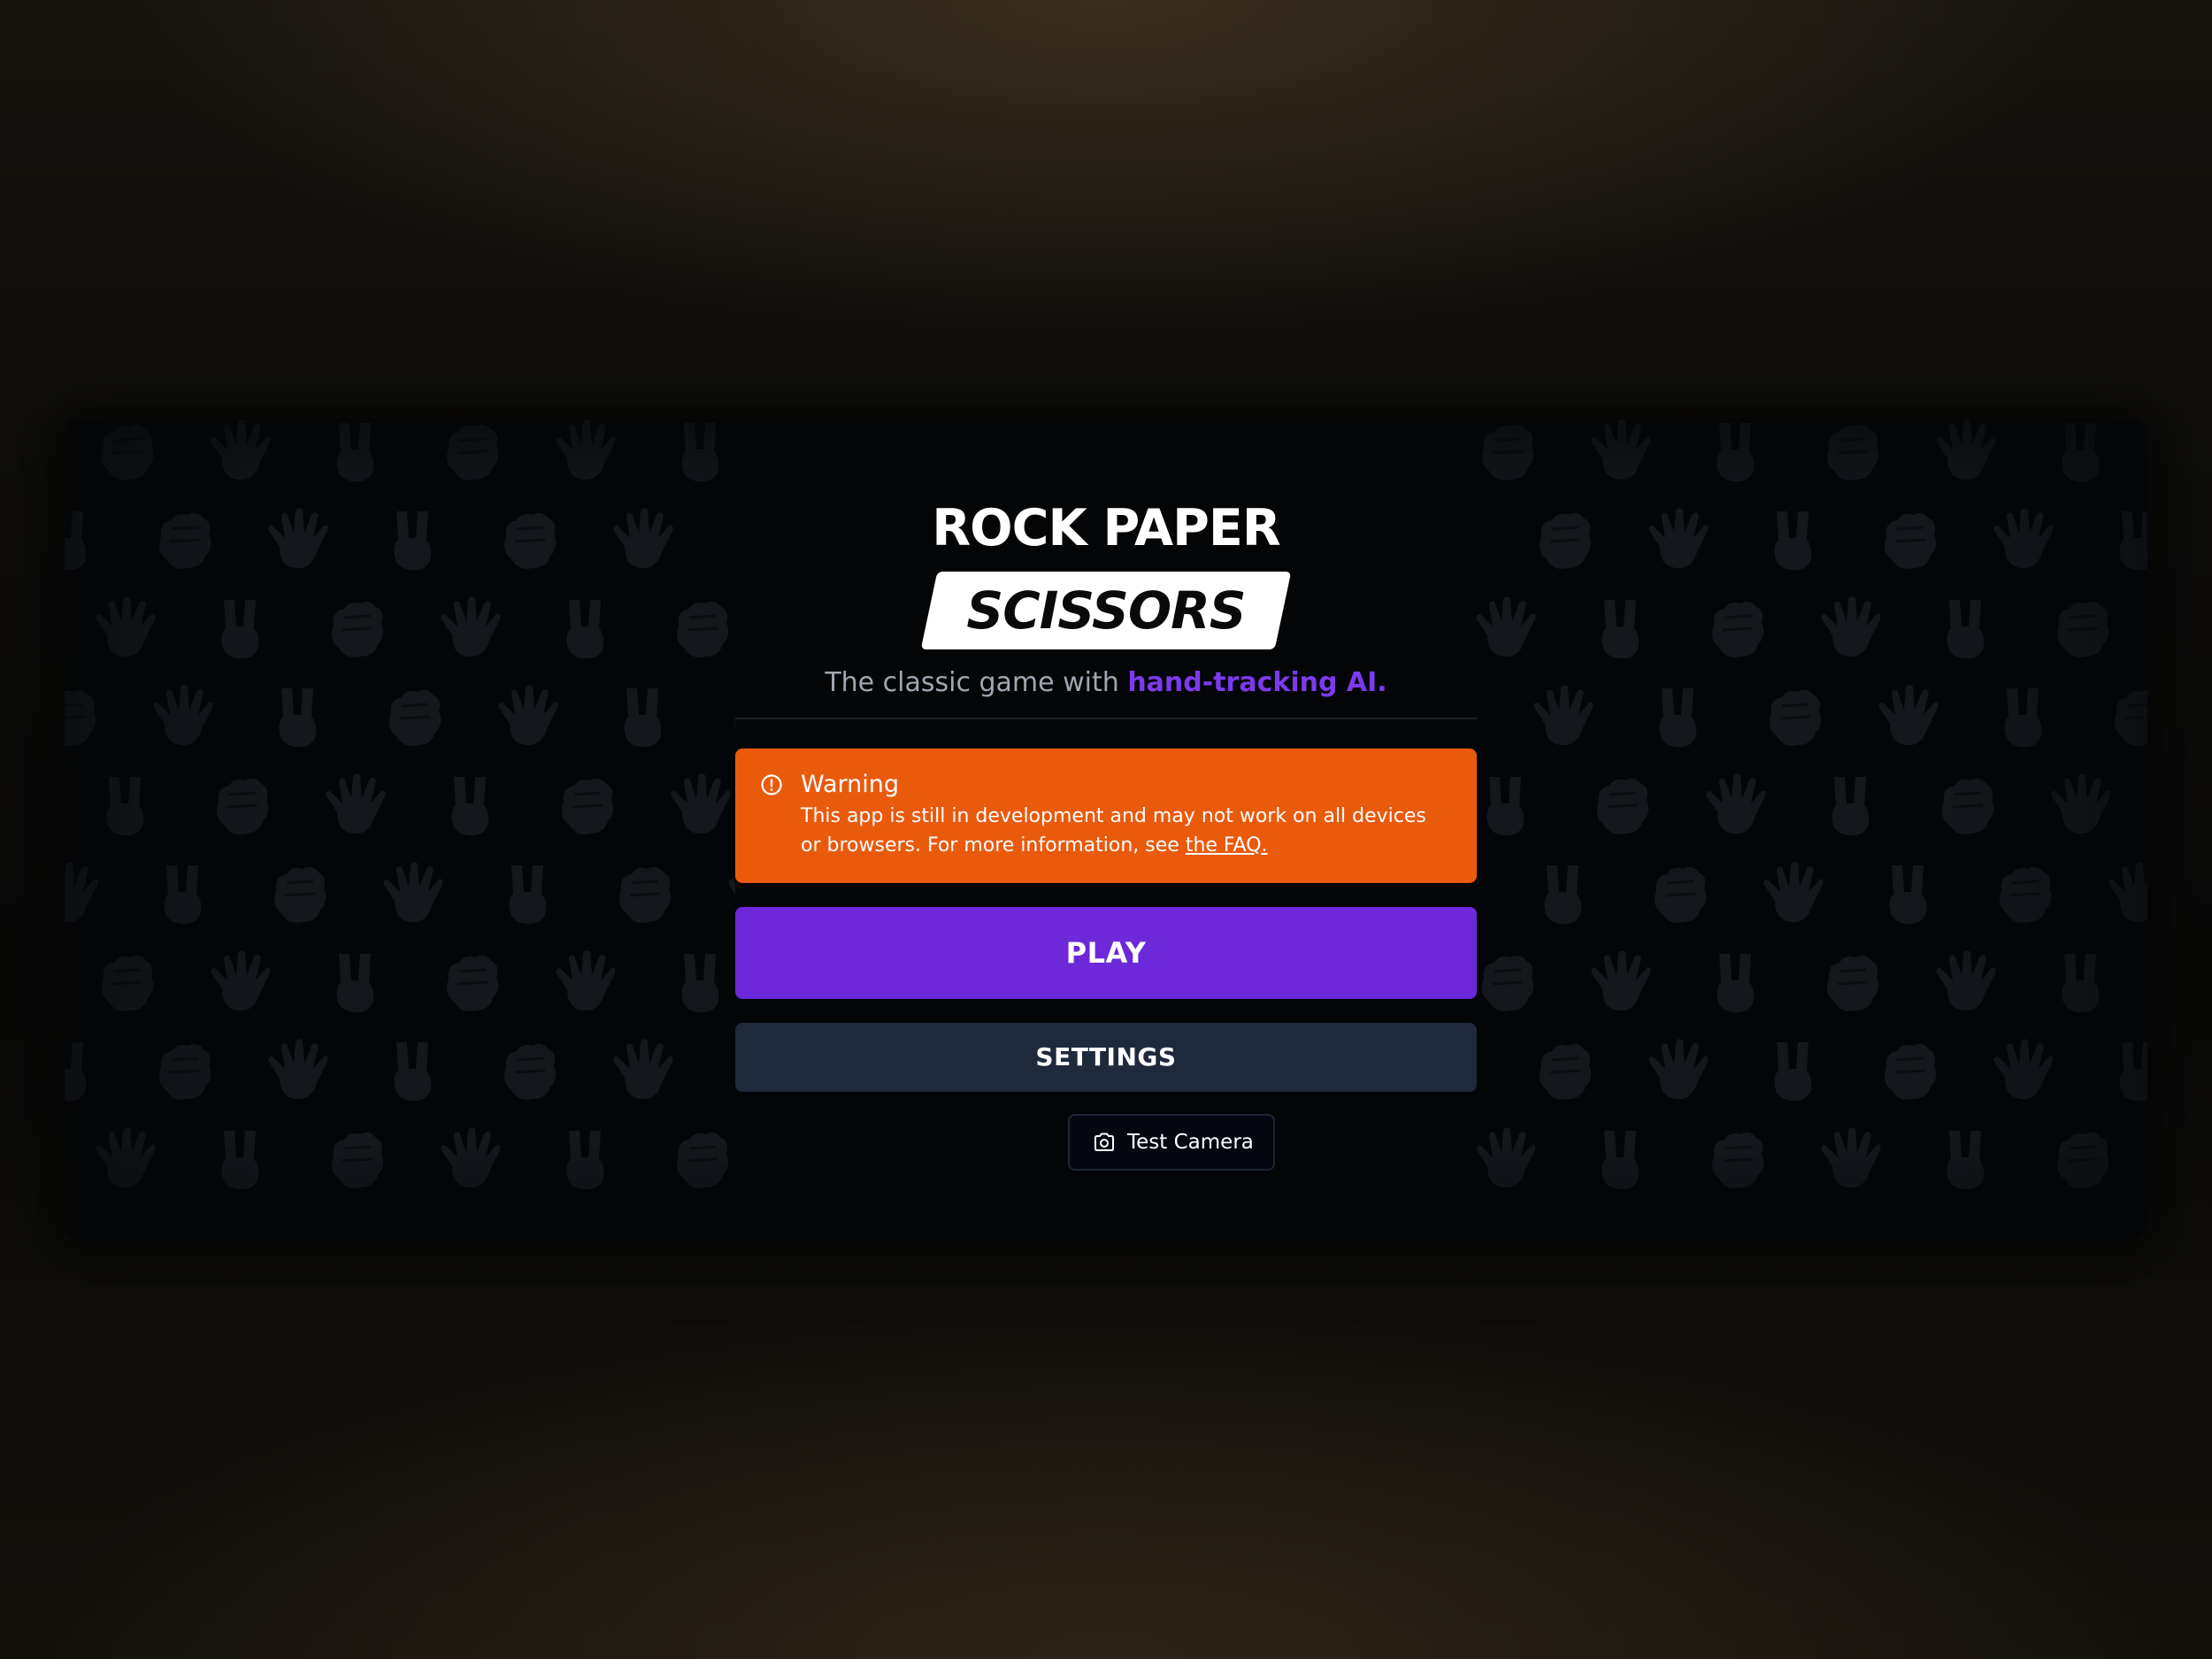 The image size is (2212, 1659). What do you see at coordinates (1227, 845) in the screenshot?
I see `faq-link: the FAQ.` at bounding box center [1227, 845].